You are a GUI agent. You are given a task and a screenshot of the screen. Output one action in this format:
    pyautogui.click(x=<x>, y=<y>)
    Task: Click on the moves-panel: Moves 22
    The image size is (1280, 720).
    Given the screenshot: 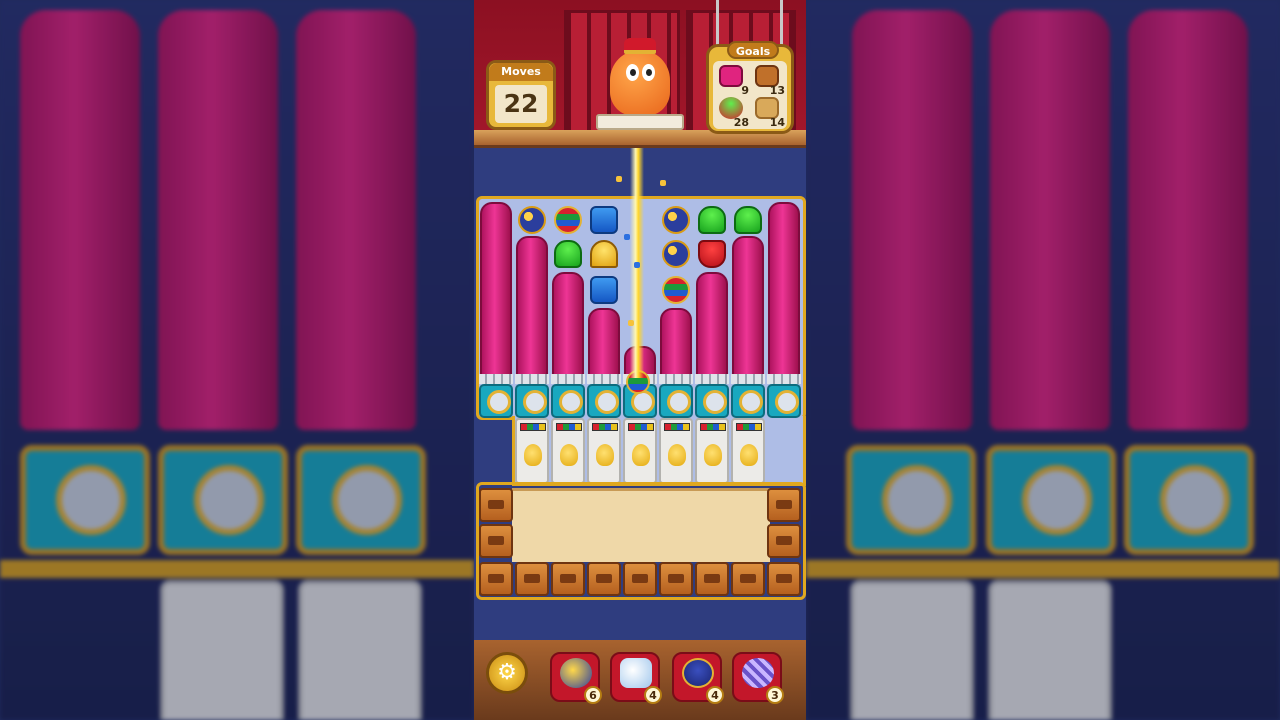 What is the action you would take?
    pyautogui.click(x=521, y=95)
    